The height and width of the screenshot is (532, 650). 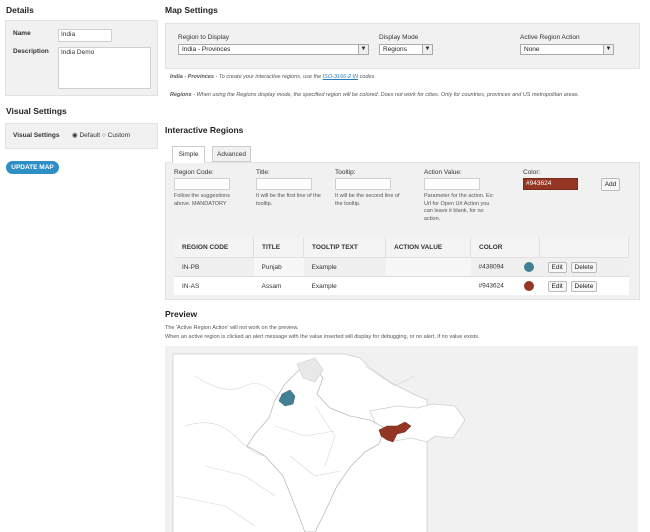 I want to click on header-color: COLOR, so click(x=505, y=247).